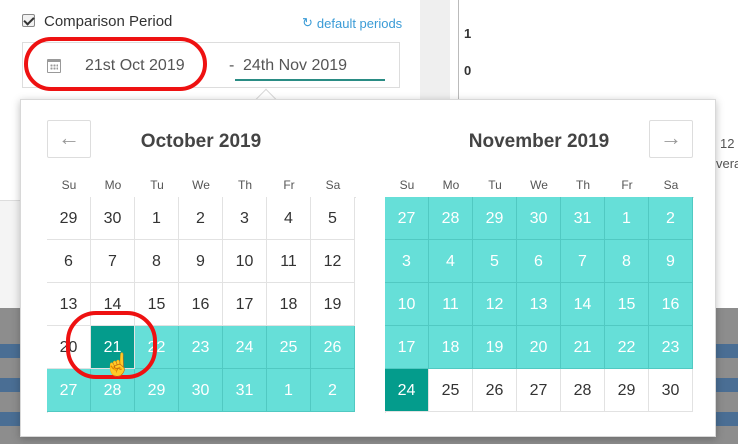 The image size is (738, 444). What do you see at coordinates (310, 66) in the screenshot?
I see `end-date-input: 24th Nov 2019` at bounding box center [310, 66].